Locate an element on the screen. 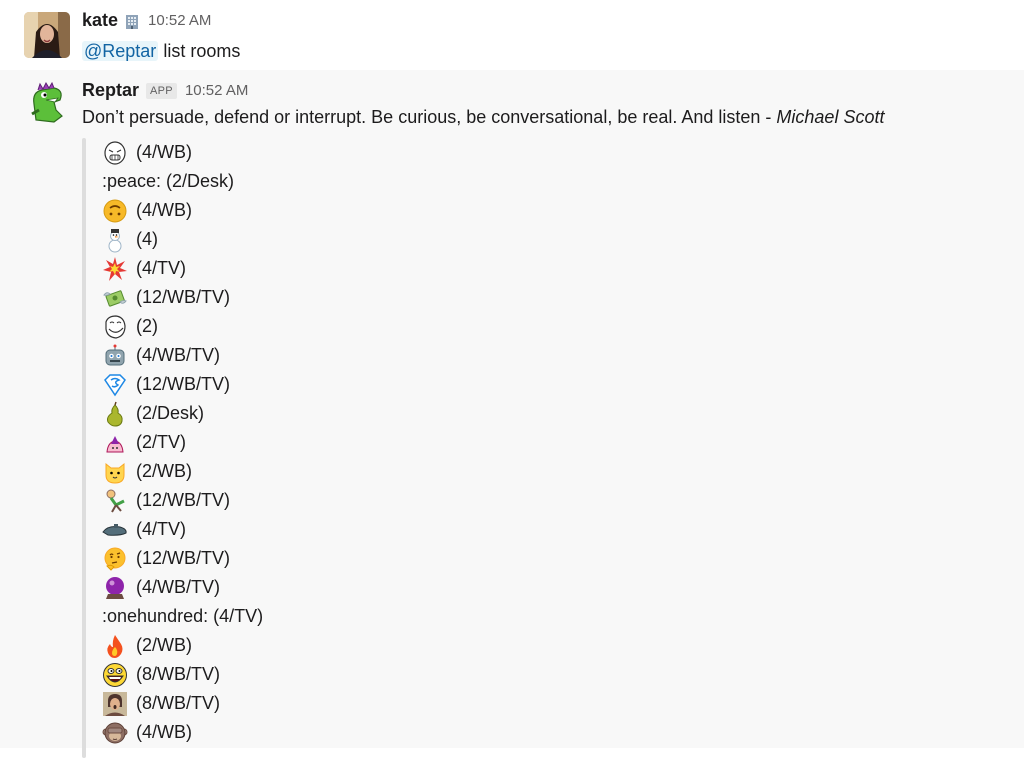 The image size is (1024, 758). username: Reptar is located at coordinates (110, 90).